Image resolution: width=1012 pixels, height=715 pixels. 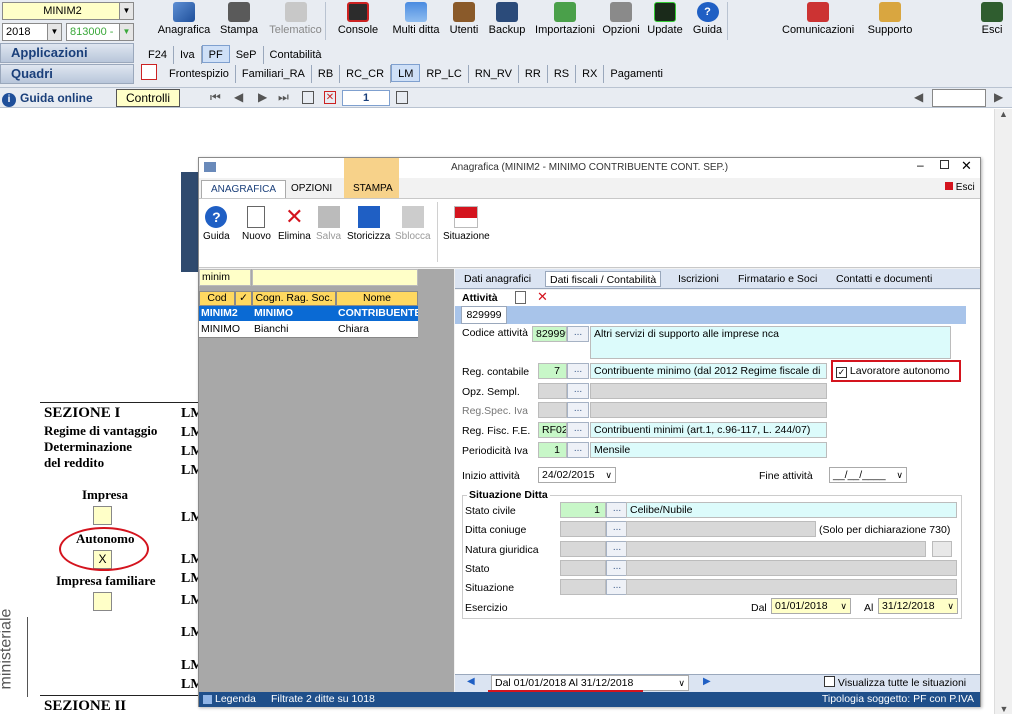 I want to click on scroll-right-icon: ▶, so click(x=998, y=97).